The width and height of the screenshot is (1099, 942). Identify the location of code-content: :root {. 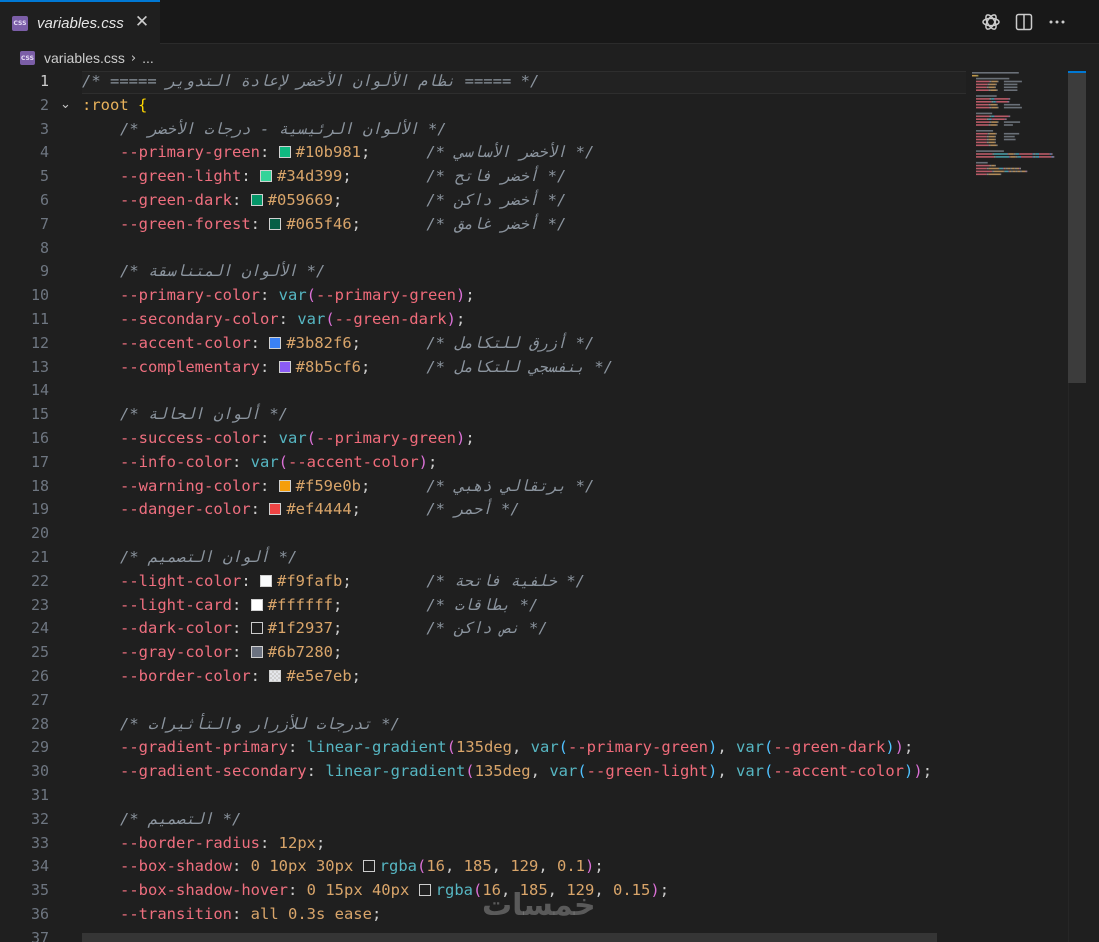
(114, 105).